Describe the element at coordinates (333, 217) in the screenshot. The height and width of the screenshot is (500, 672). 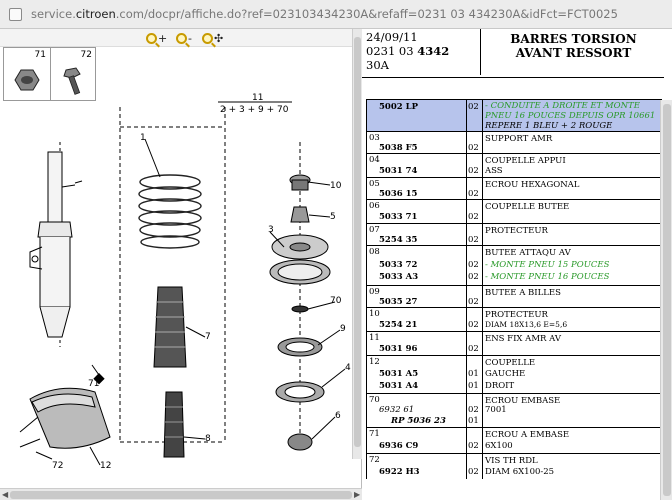
I see `callout-5: 5` at that location.